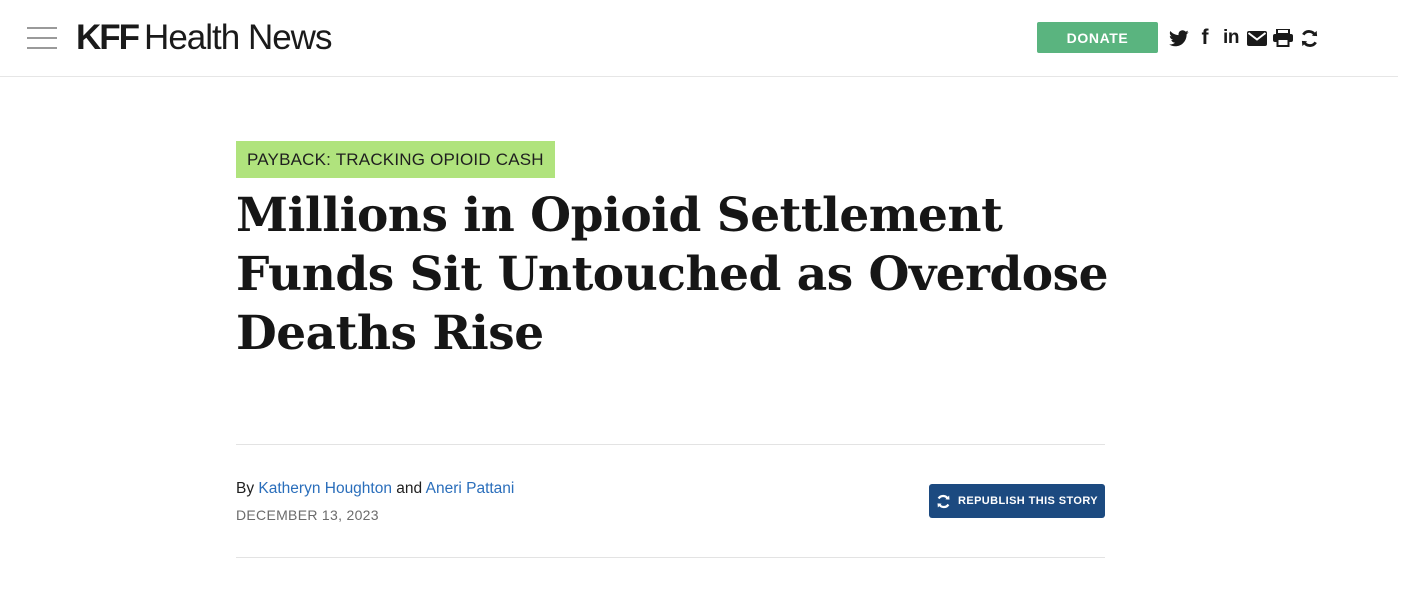 Image resolution: width=1404 pixels, height=608 pixels. What do you see at coordinates (325, 488) in the screenshot?
I see `author-link-1: Katheryn Houghton` at bounding box center [325, 488].